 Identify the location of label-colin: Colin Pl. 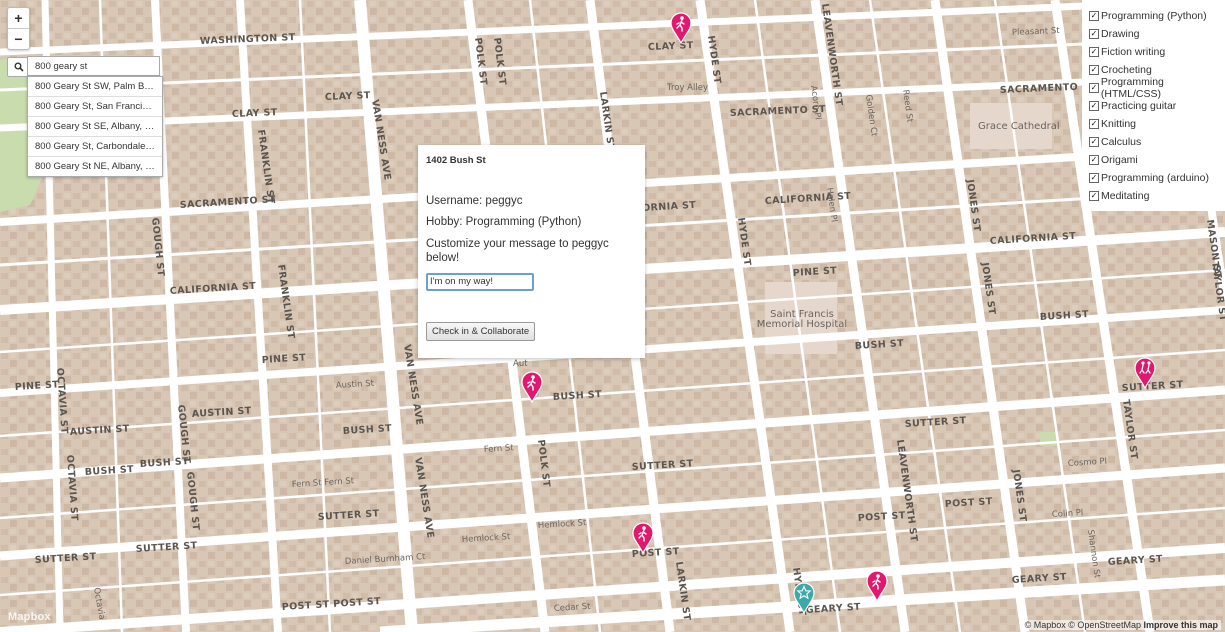
(1068, 514).